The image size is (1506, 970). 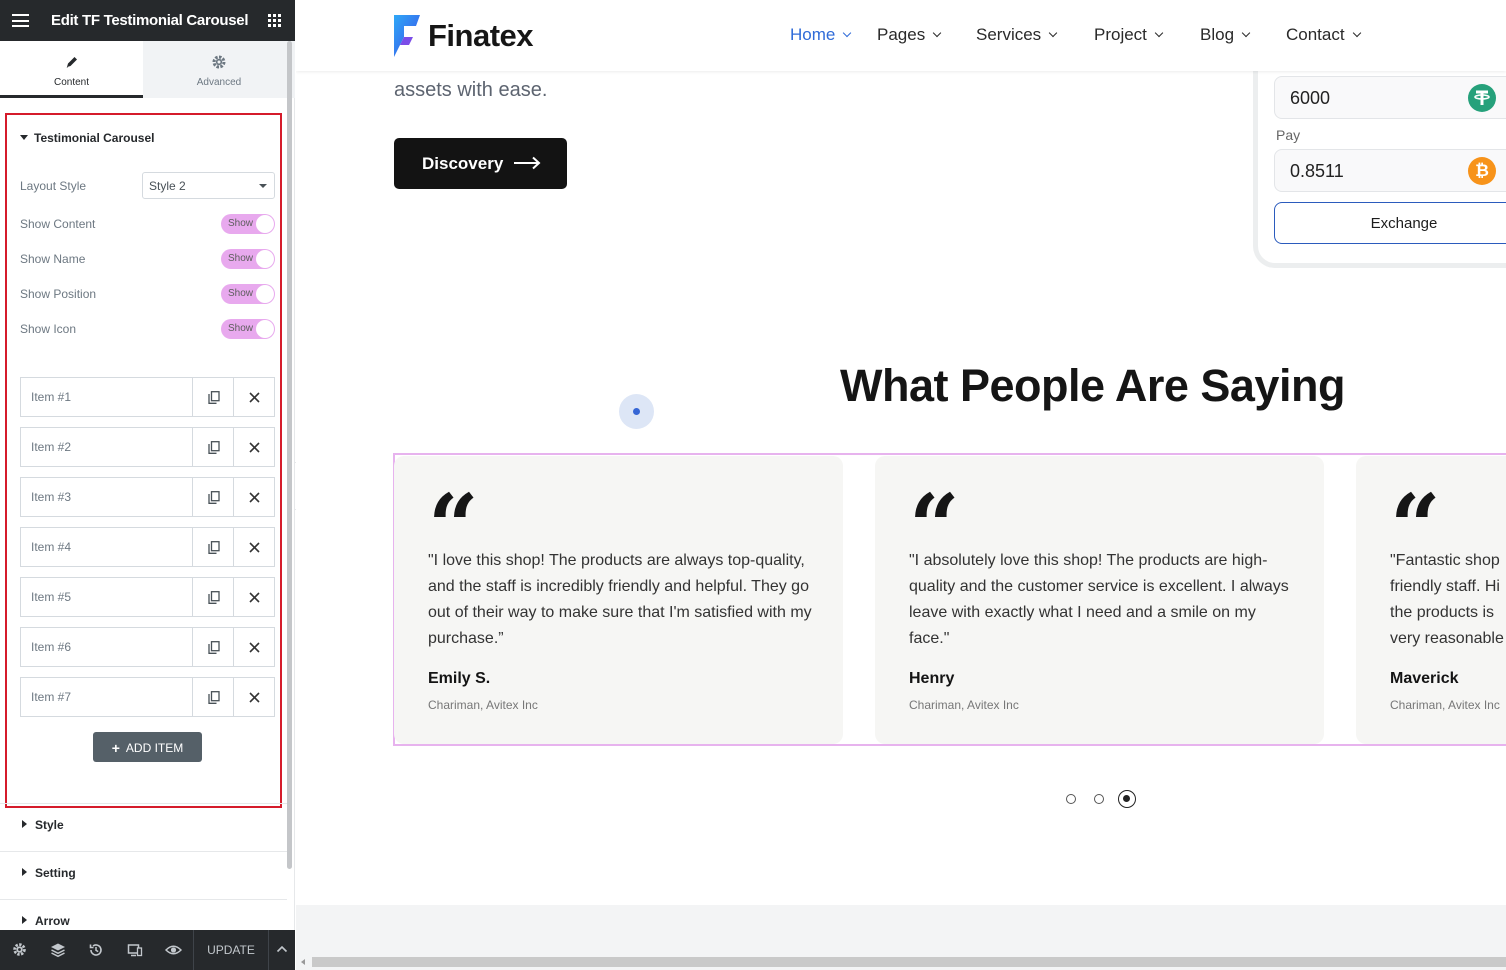 I want to click on caret-right-icon, so click(x=24, y=920).